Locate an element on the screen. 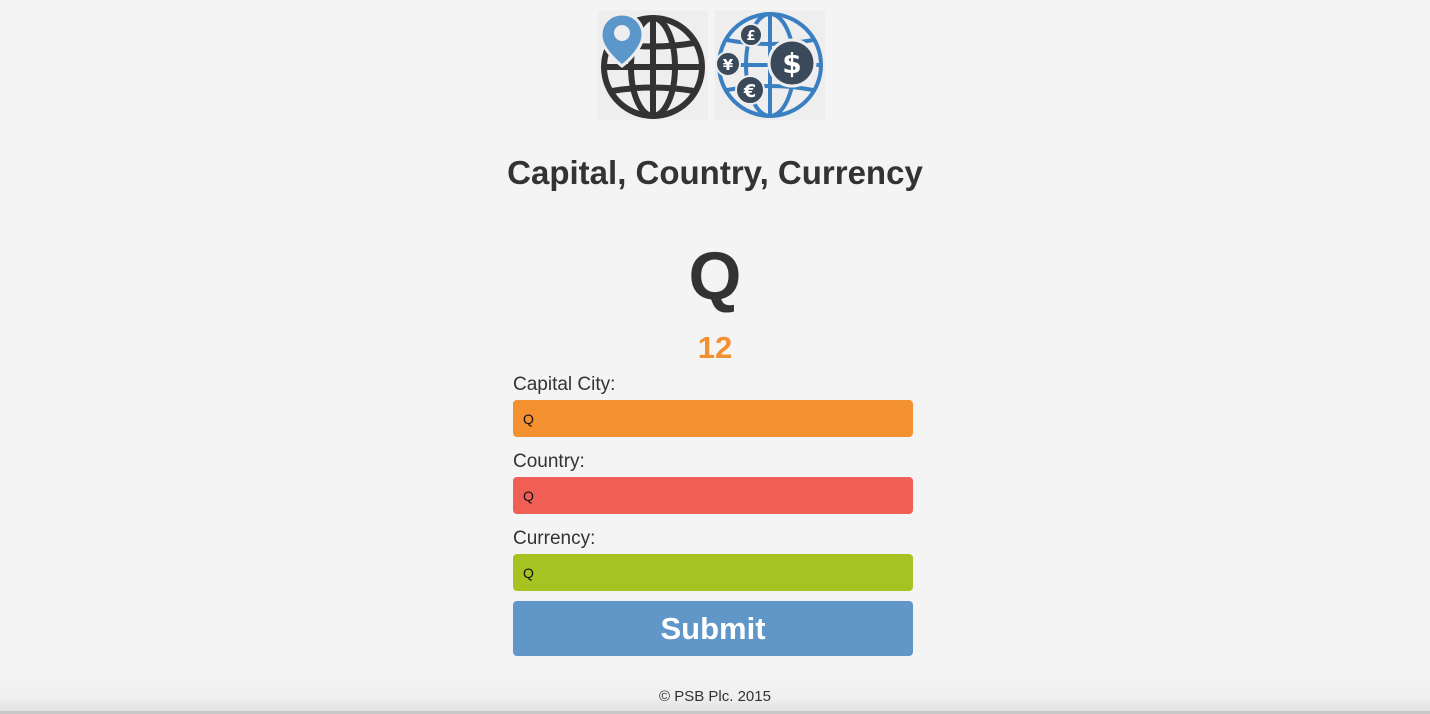 Image resolution: width=1430 pixels, height=714 pixels. yen-symbol: ¥ is located at coordinates (728, 65).